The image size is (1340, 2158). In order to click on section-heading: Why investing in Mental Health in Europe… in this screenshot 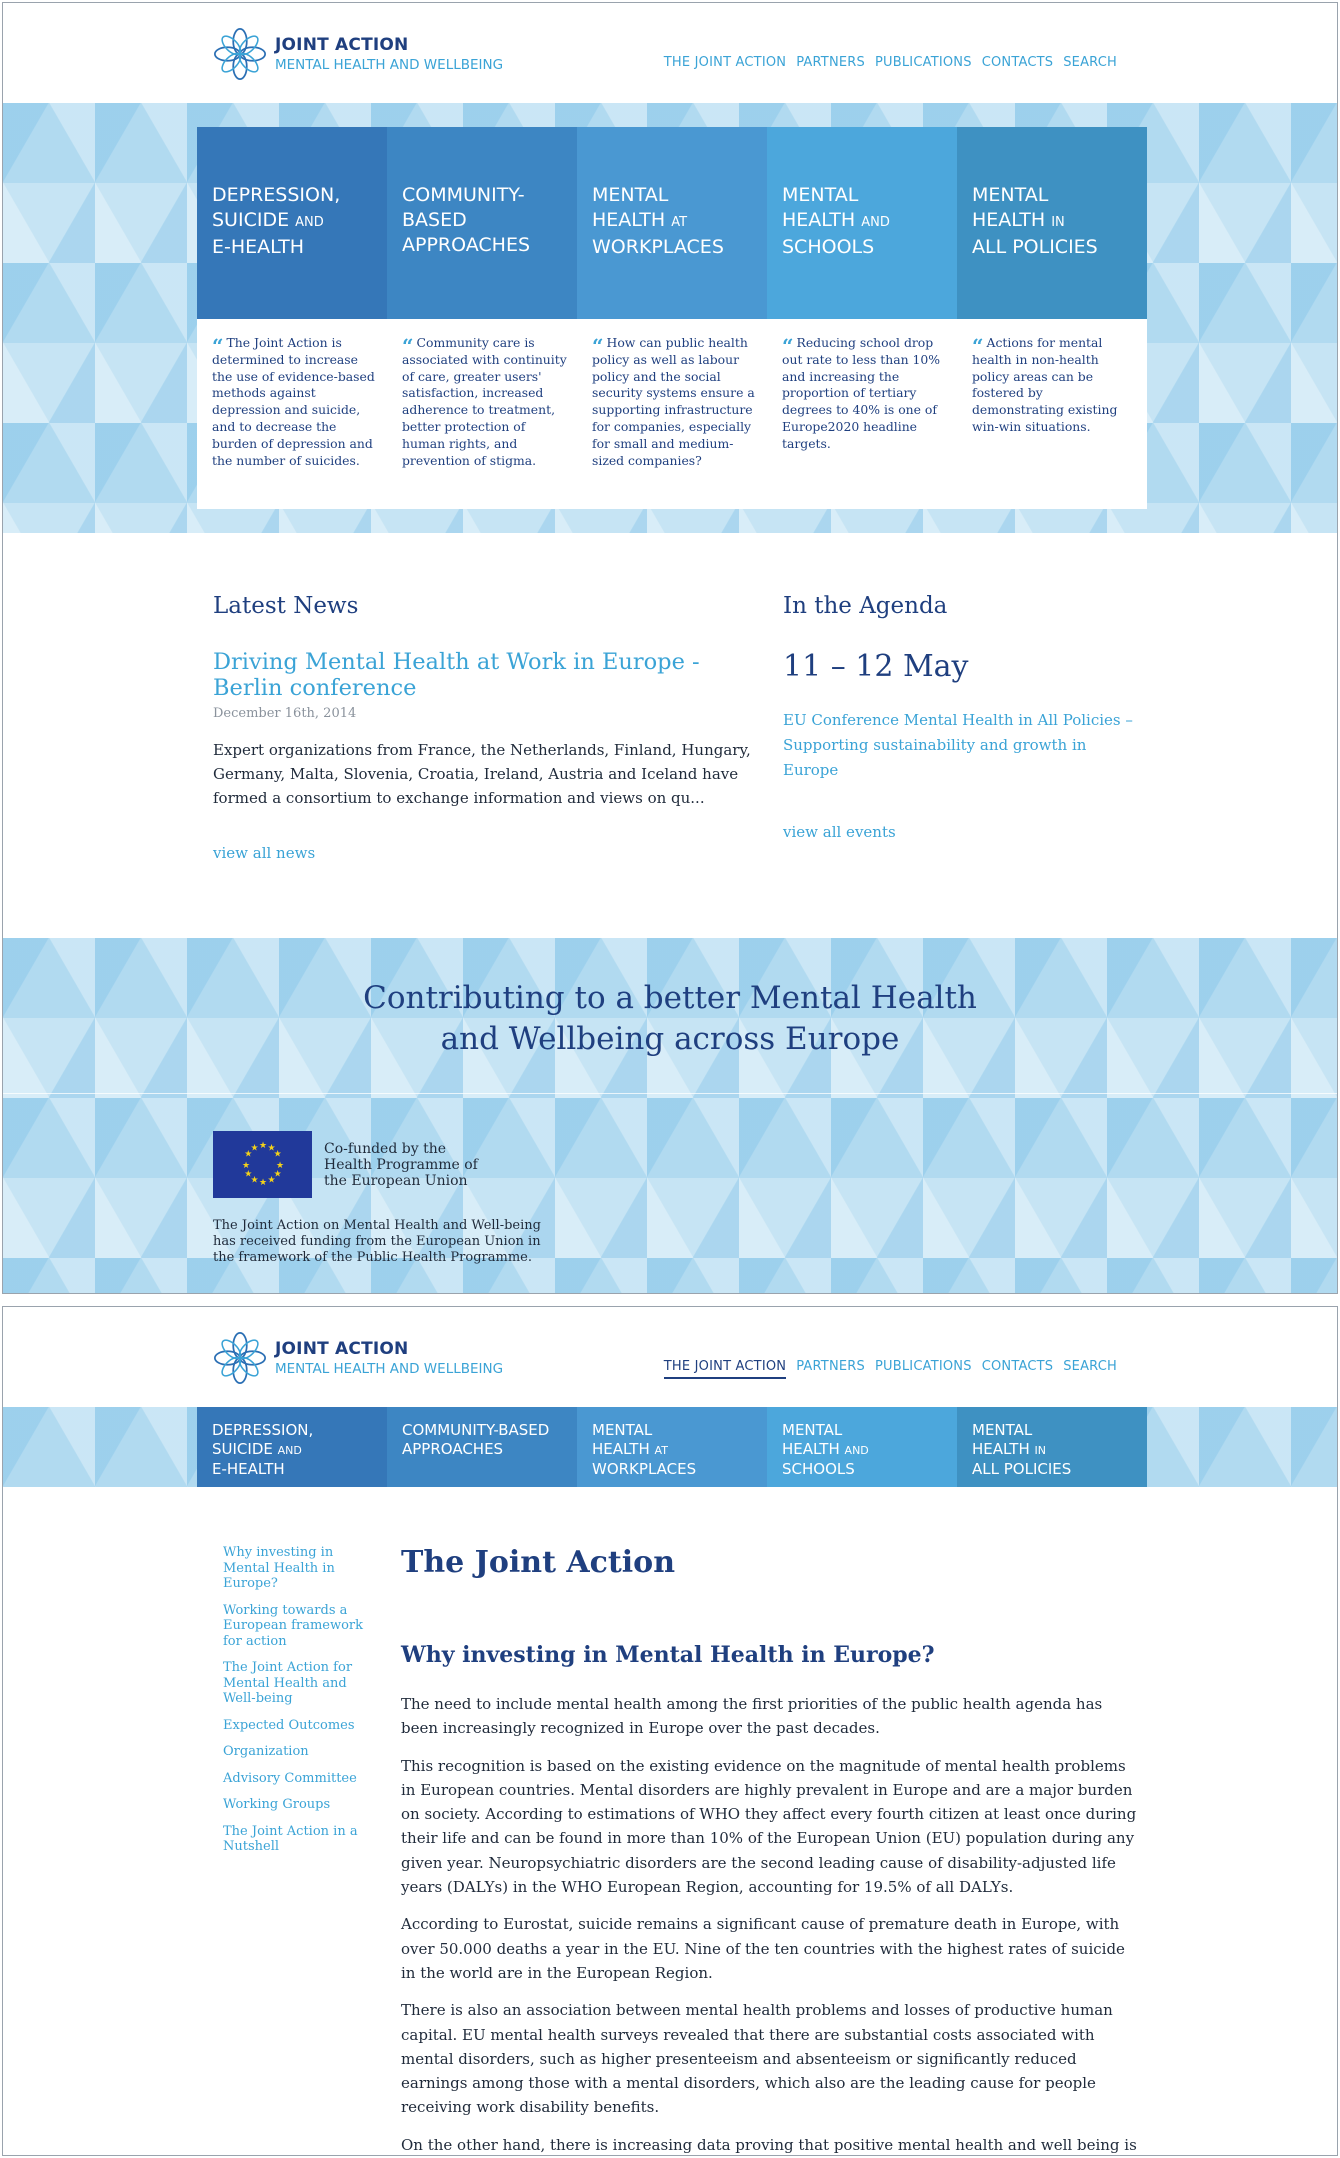, I will do `click(668, 1655)`.